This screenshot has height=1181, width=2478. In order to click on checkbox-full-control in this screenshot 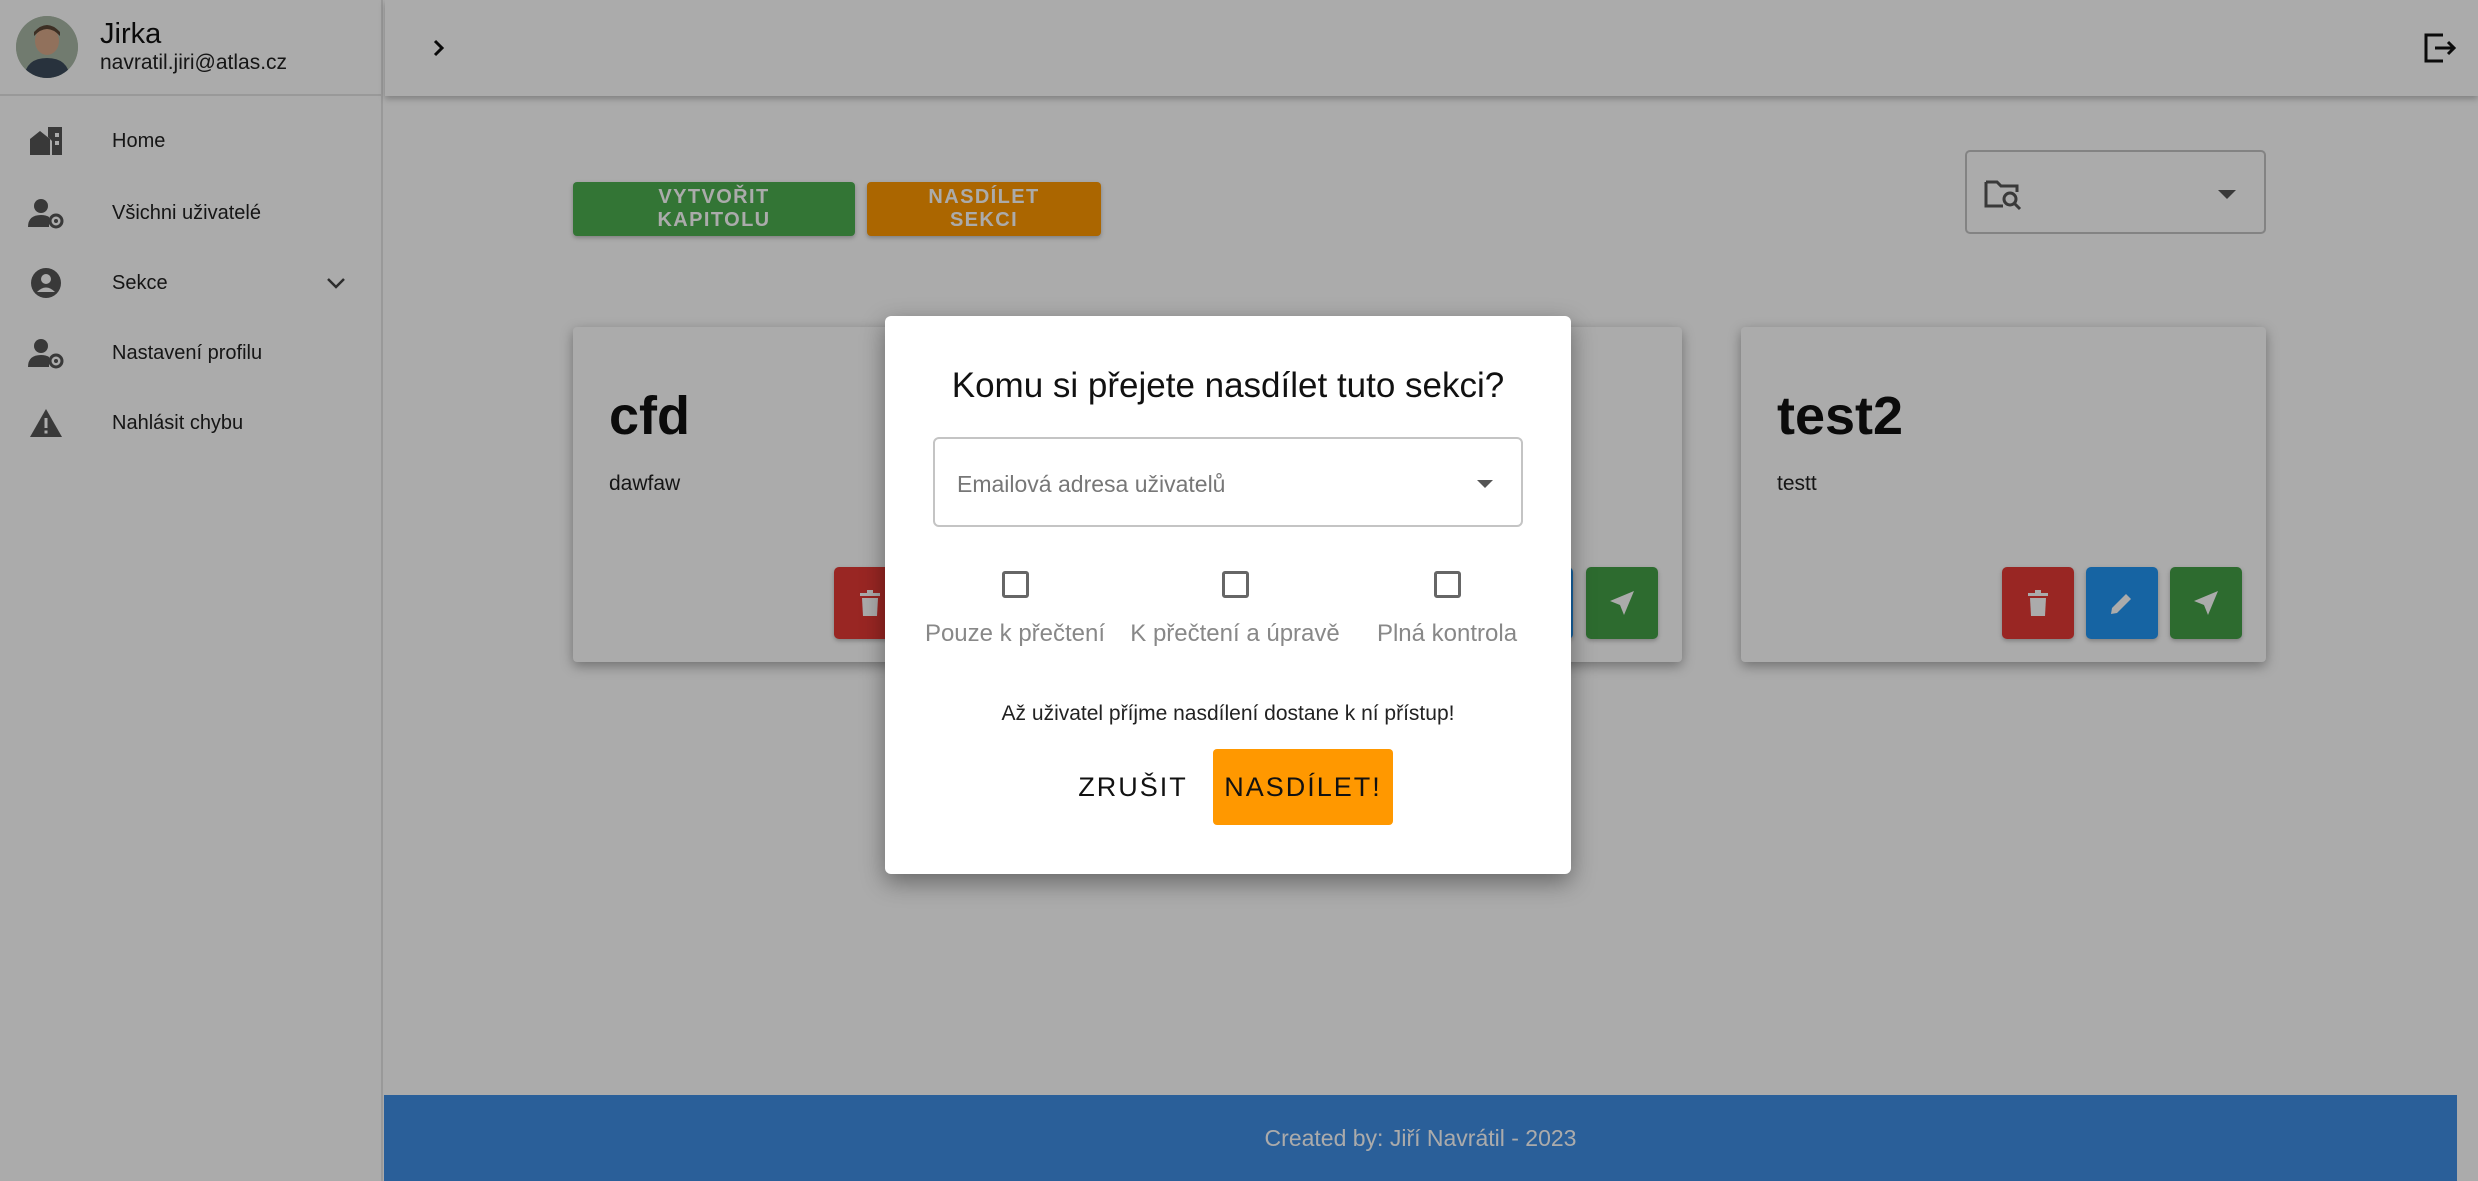, I will do `click(1447, 584)`.